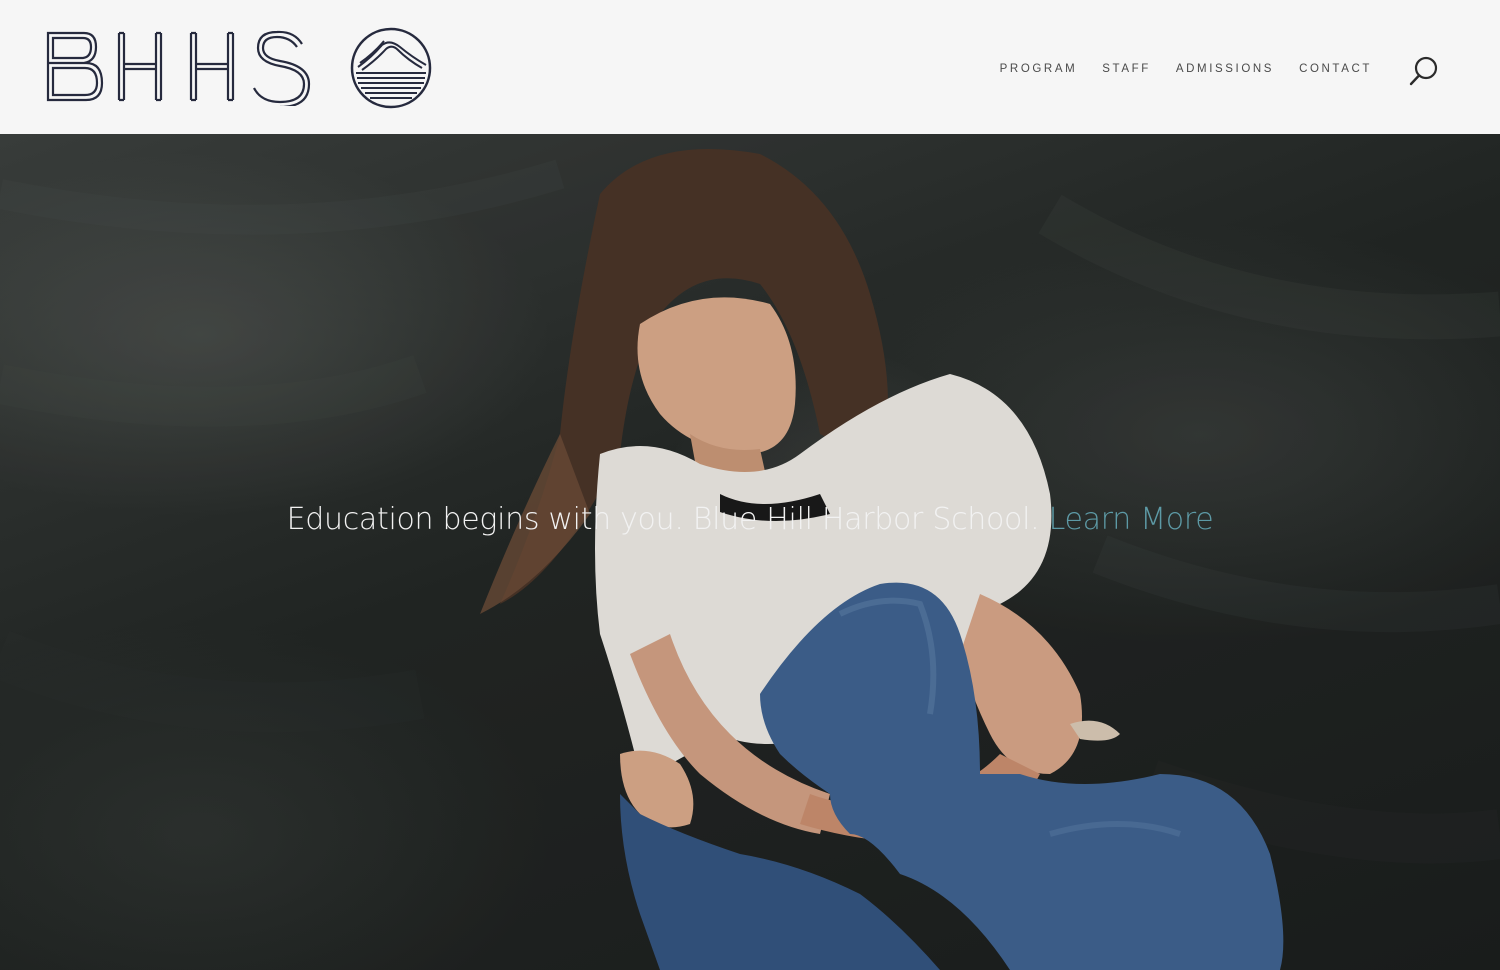  I want to click on nav-item-contact: CONTACT, so click(1335, 69).